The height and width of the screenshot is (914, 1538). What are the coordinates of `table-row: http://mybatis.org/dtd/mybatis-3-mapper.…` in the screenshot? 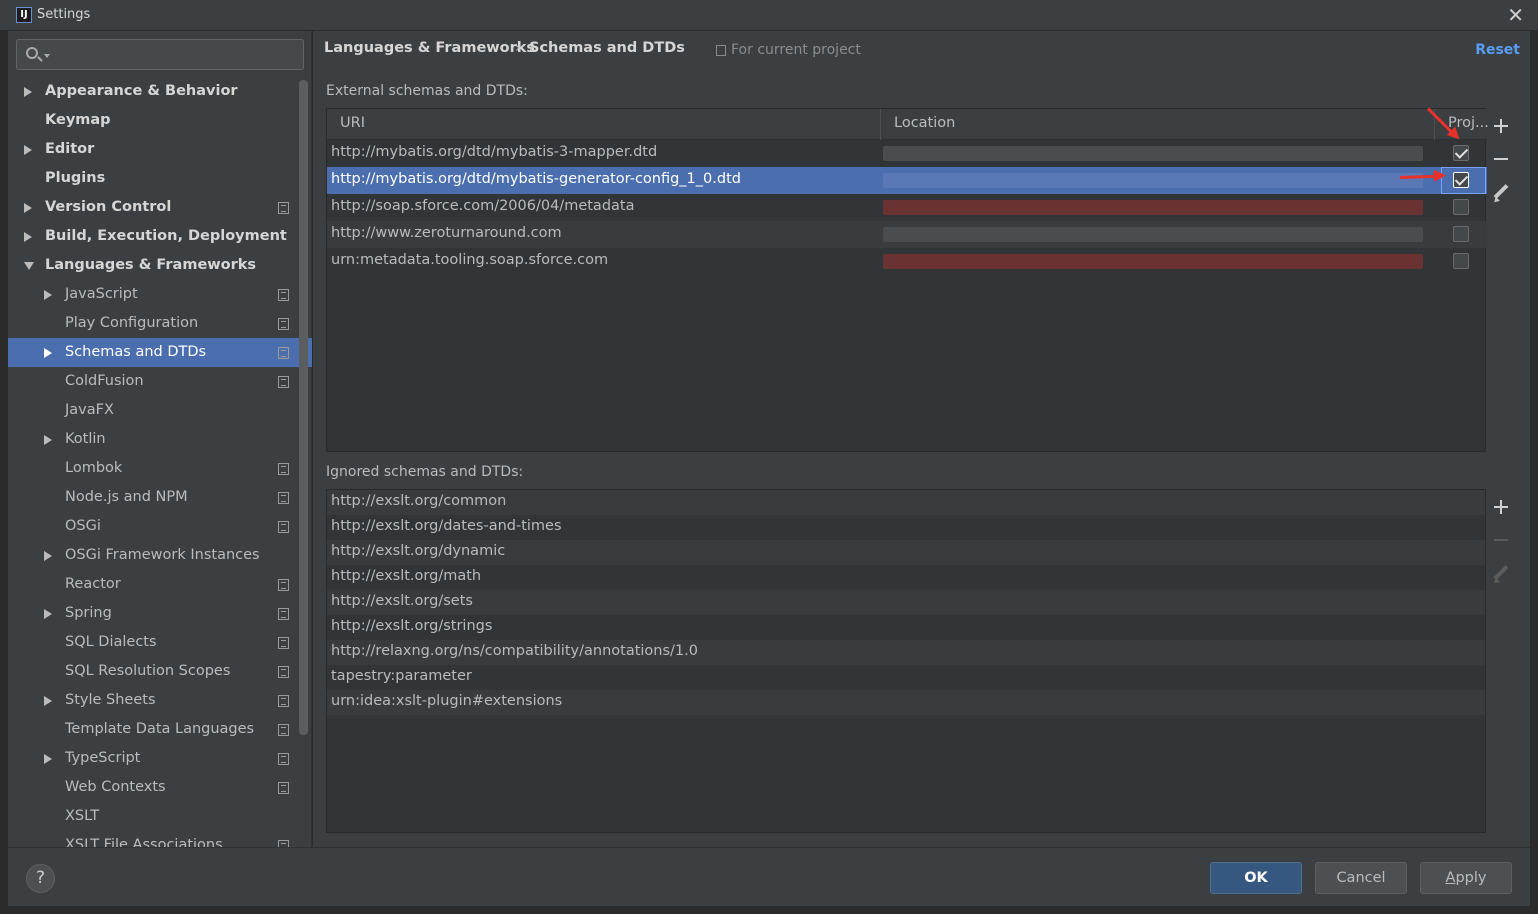 It's located at (907, 153).